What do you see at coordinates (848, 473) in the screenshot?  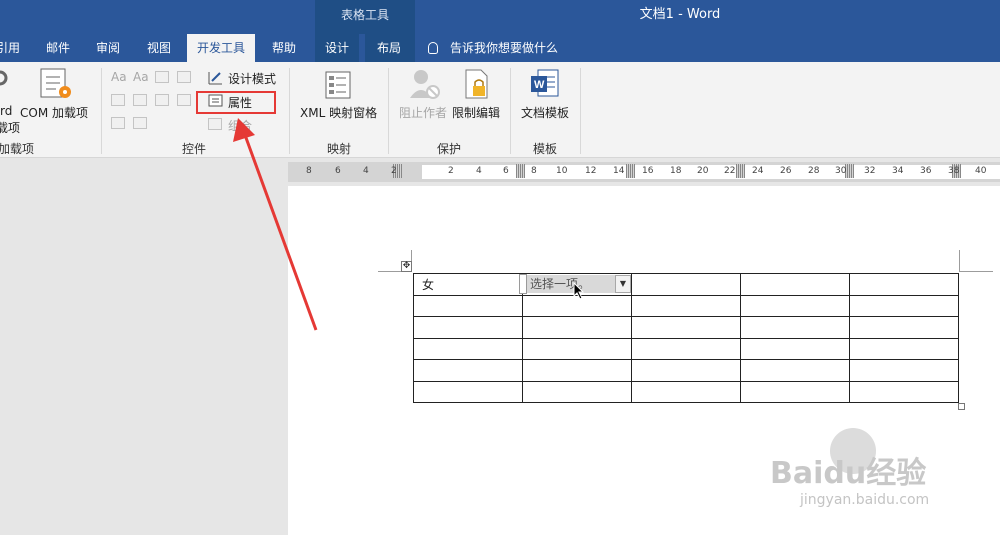 I see `watermark-brand: Baidu经验` at bounding box center [848, 473].